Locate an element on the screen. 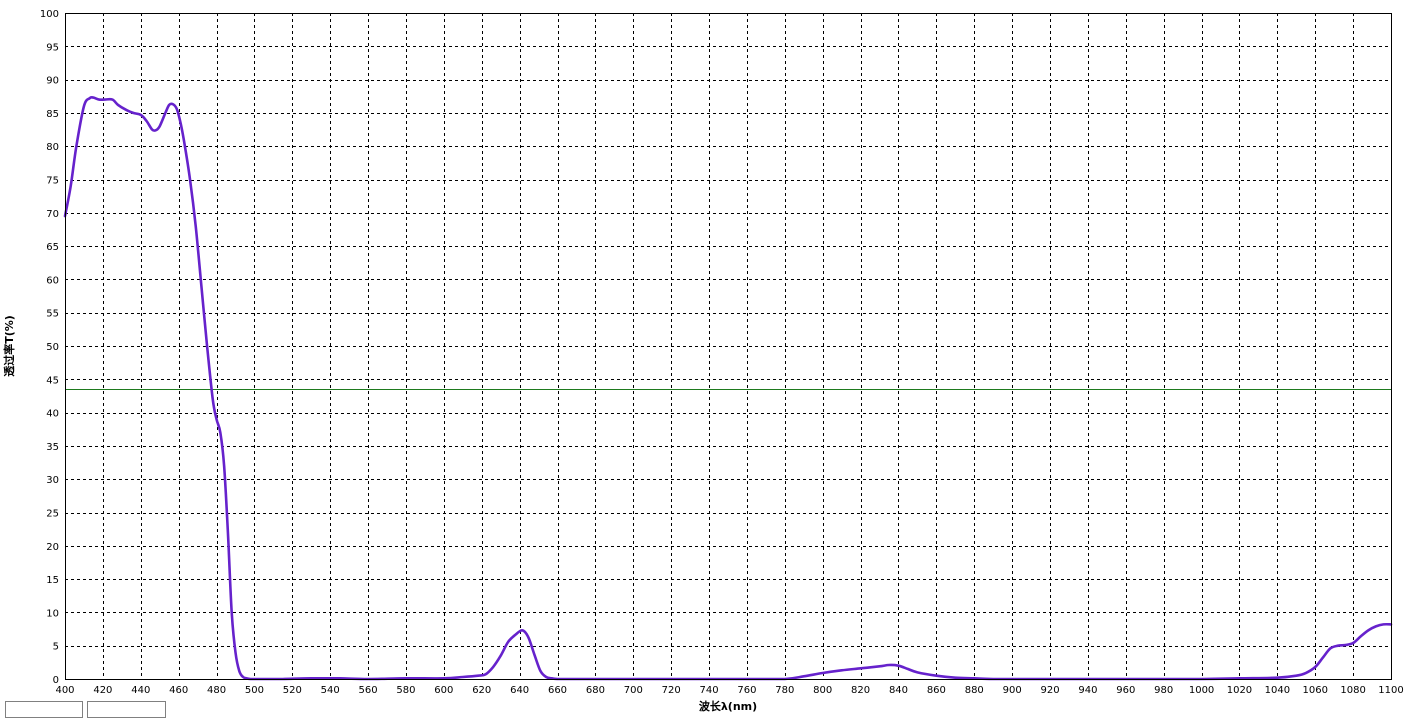  y-tick-label: 0 is located at coordinates (56, 680).